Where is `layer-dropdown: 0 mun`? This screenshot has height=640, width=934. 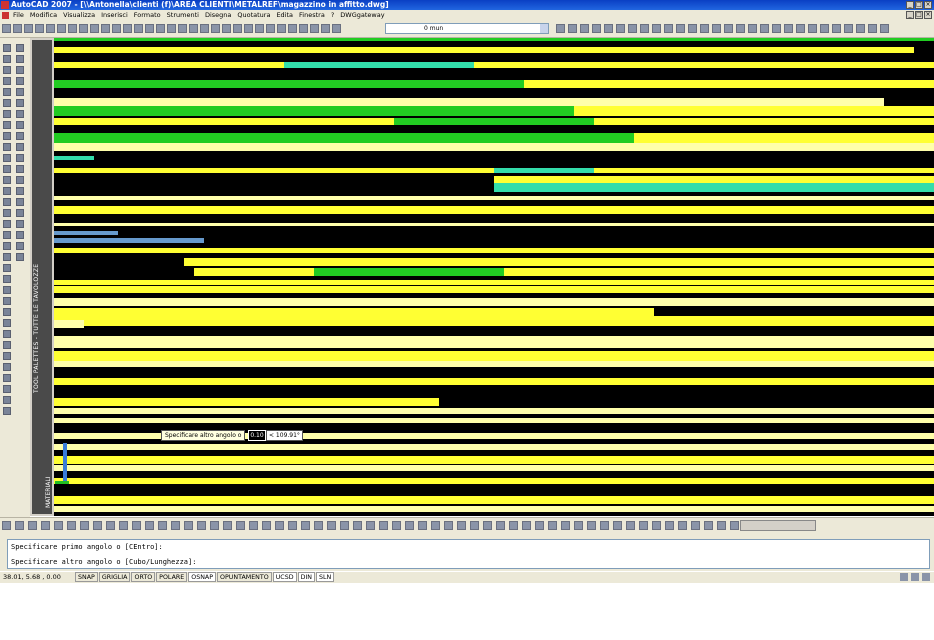
layer-dropdown: 0 mun is located at coordinates (467, 28).